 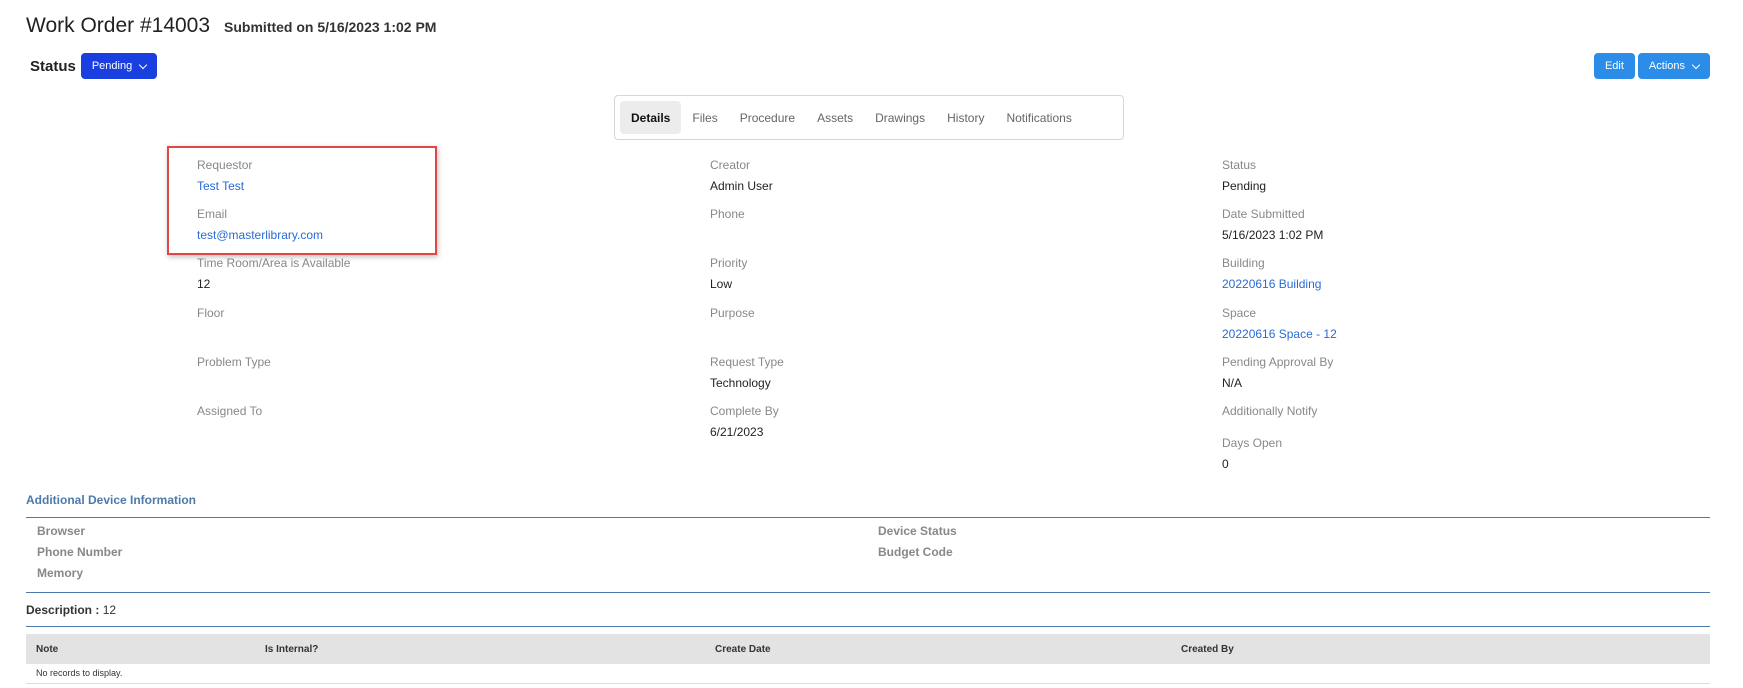 What do you see at coordinates (1279, 334) in the screenshot?
I see `space-link: 20220616 Space - 12` at bounding box center [1279, 334].